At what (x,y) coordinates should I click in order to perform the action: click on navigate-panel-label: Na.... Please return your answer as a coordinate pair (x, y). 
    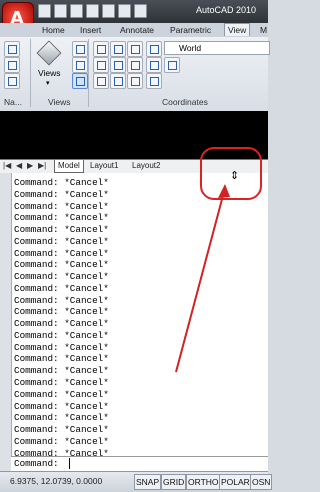
    Looking at the image, I should click on (13, 102).